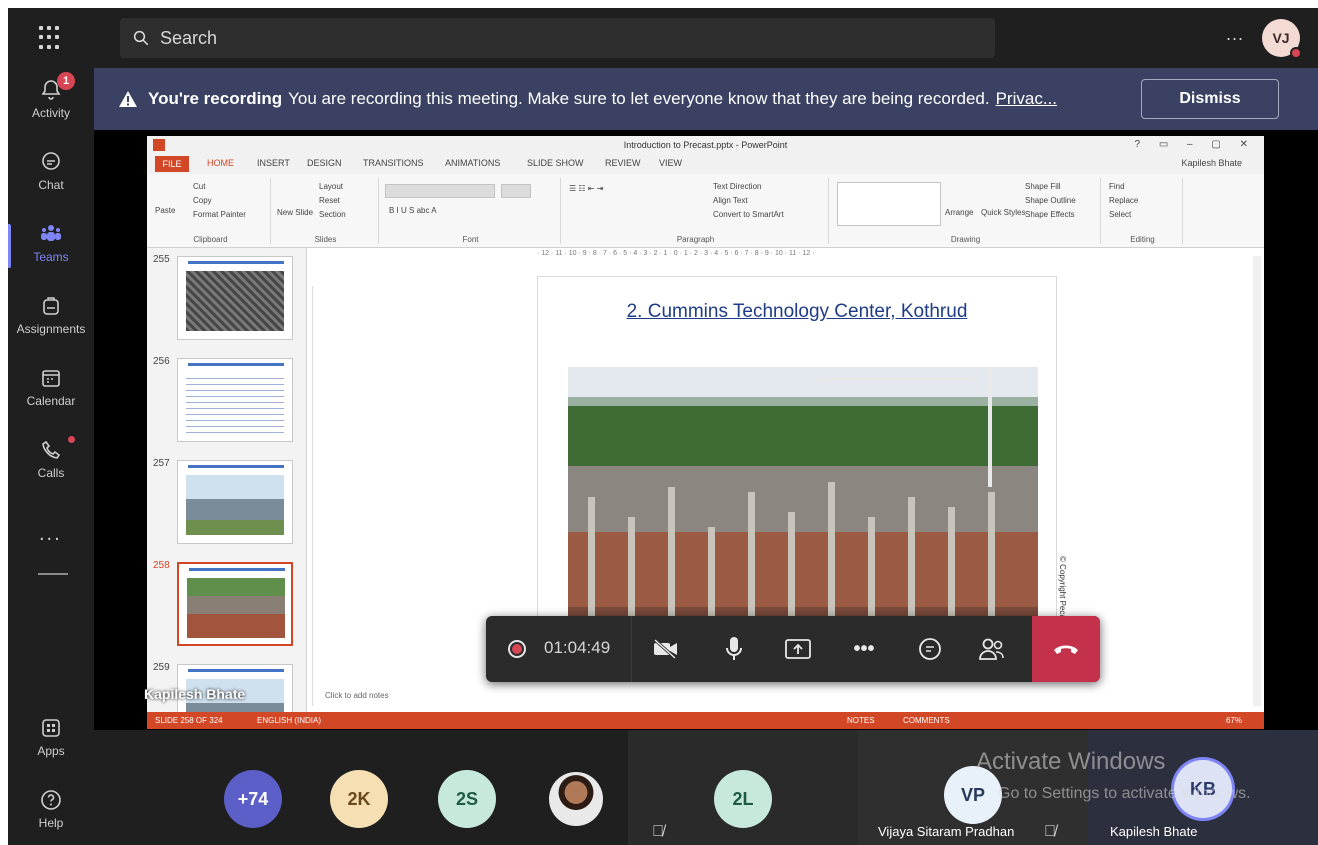 This screenshot has height=845, width=1318. Describe the element at coordinates (273, 163) in the screenshot. I see `tab-insert: INSERT` at that location.